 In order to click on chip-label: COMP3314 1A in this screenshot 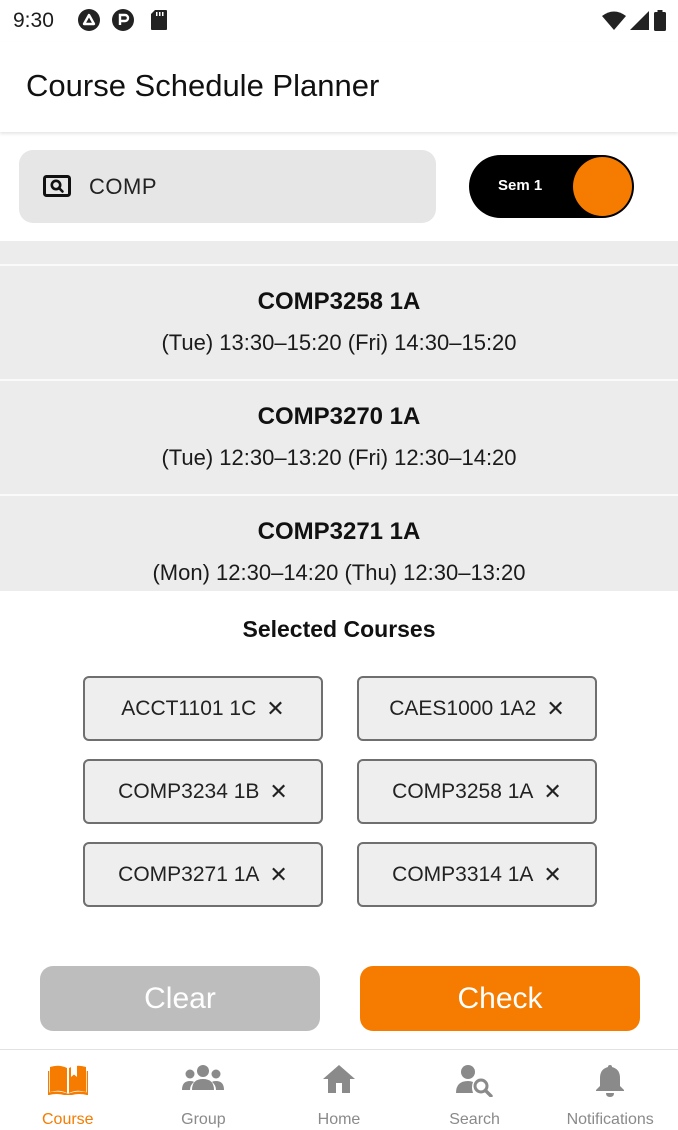, I will do `click(463, 874)`.